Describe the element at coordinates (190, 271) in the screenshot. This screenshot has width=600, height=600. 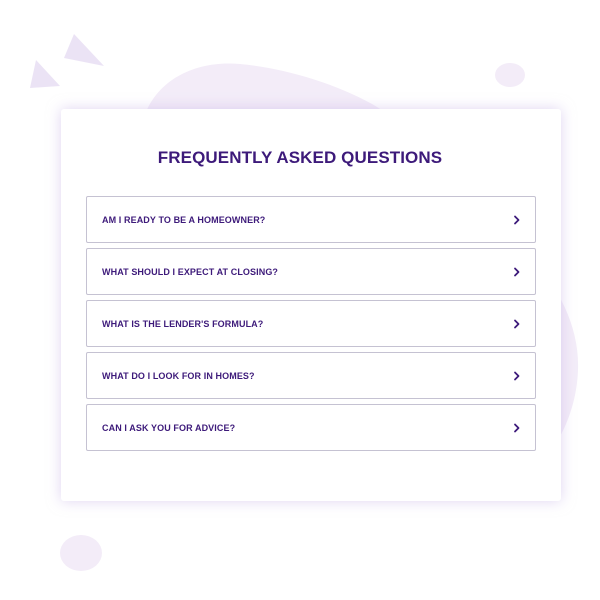
I see `faq-question: WHAT SHOULD I EXPECT AT CLOSING?` at that location.